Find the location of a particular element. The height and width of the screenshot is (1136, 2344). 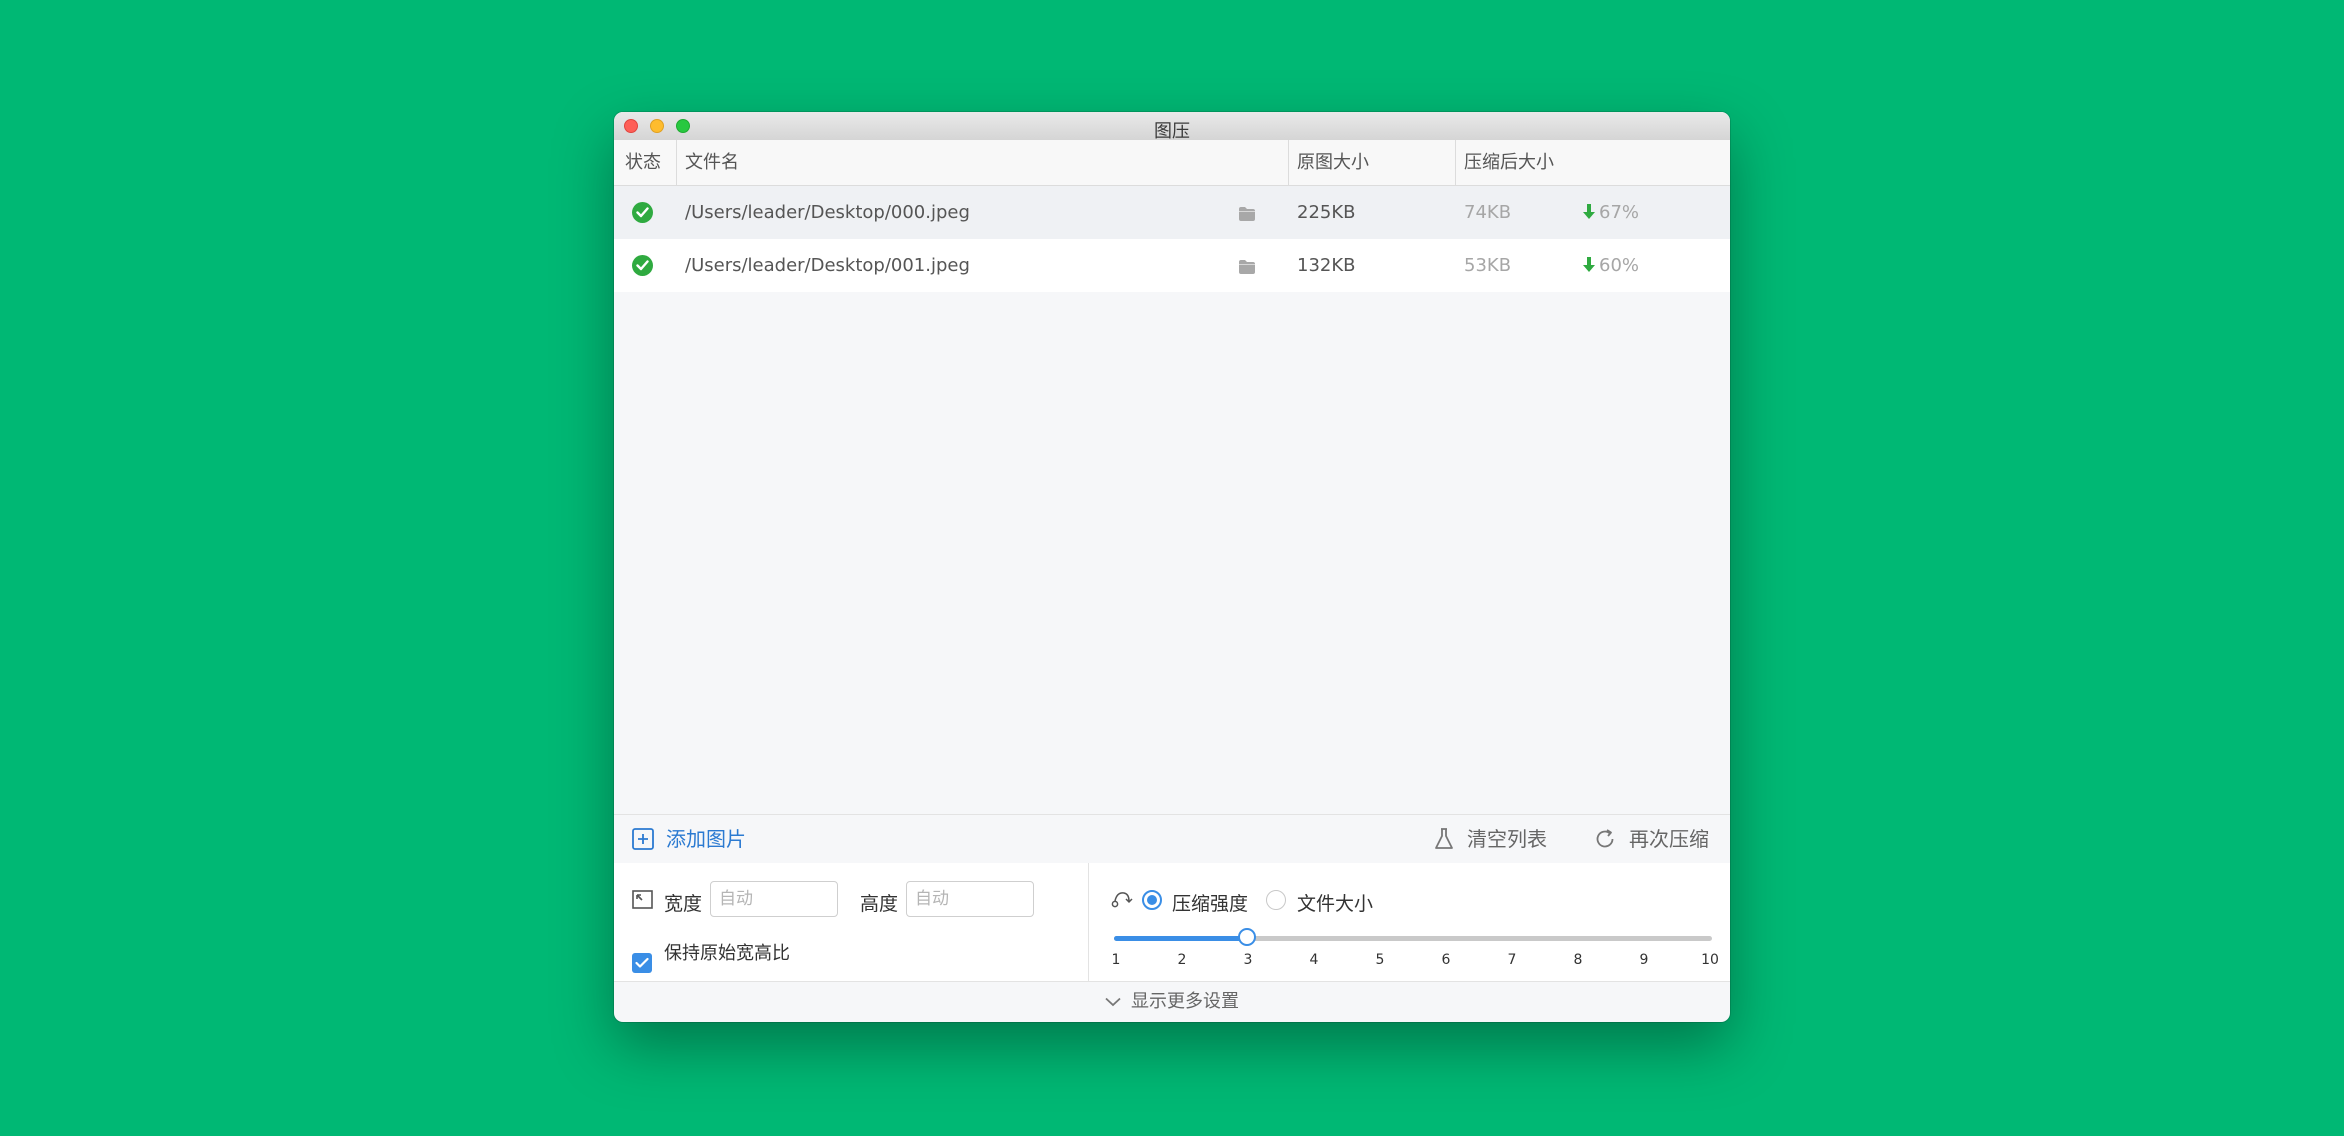

add-image-label: 添加图片 is located at coordinates (706, 839).